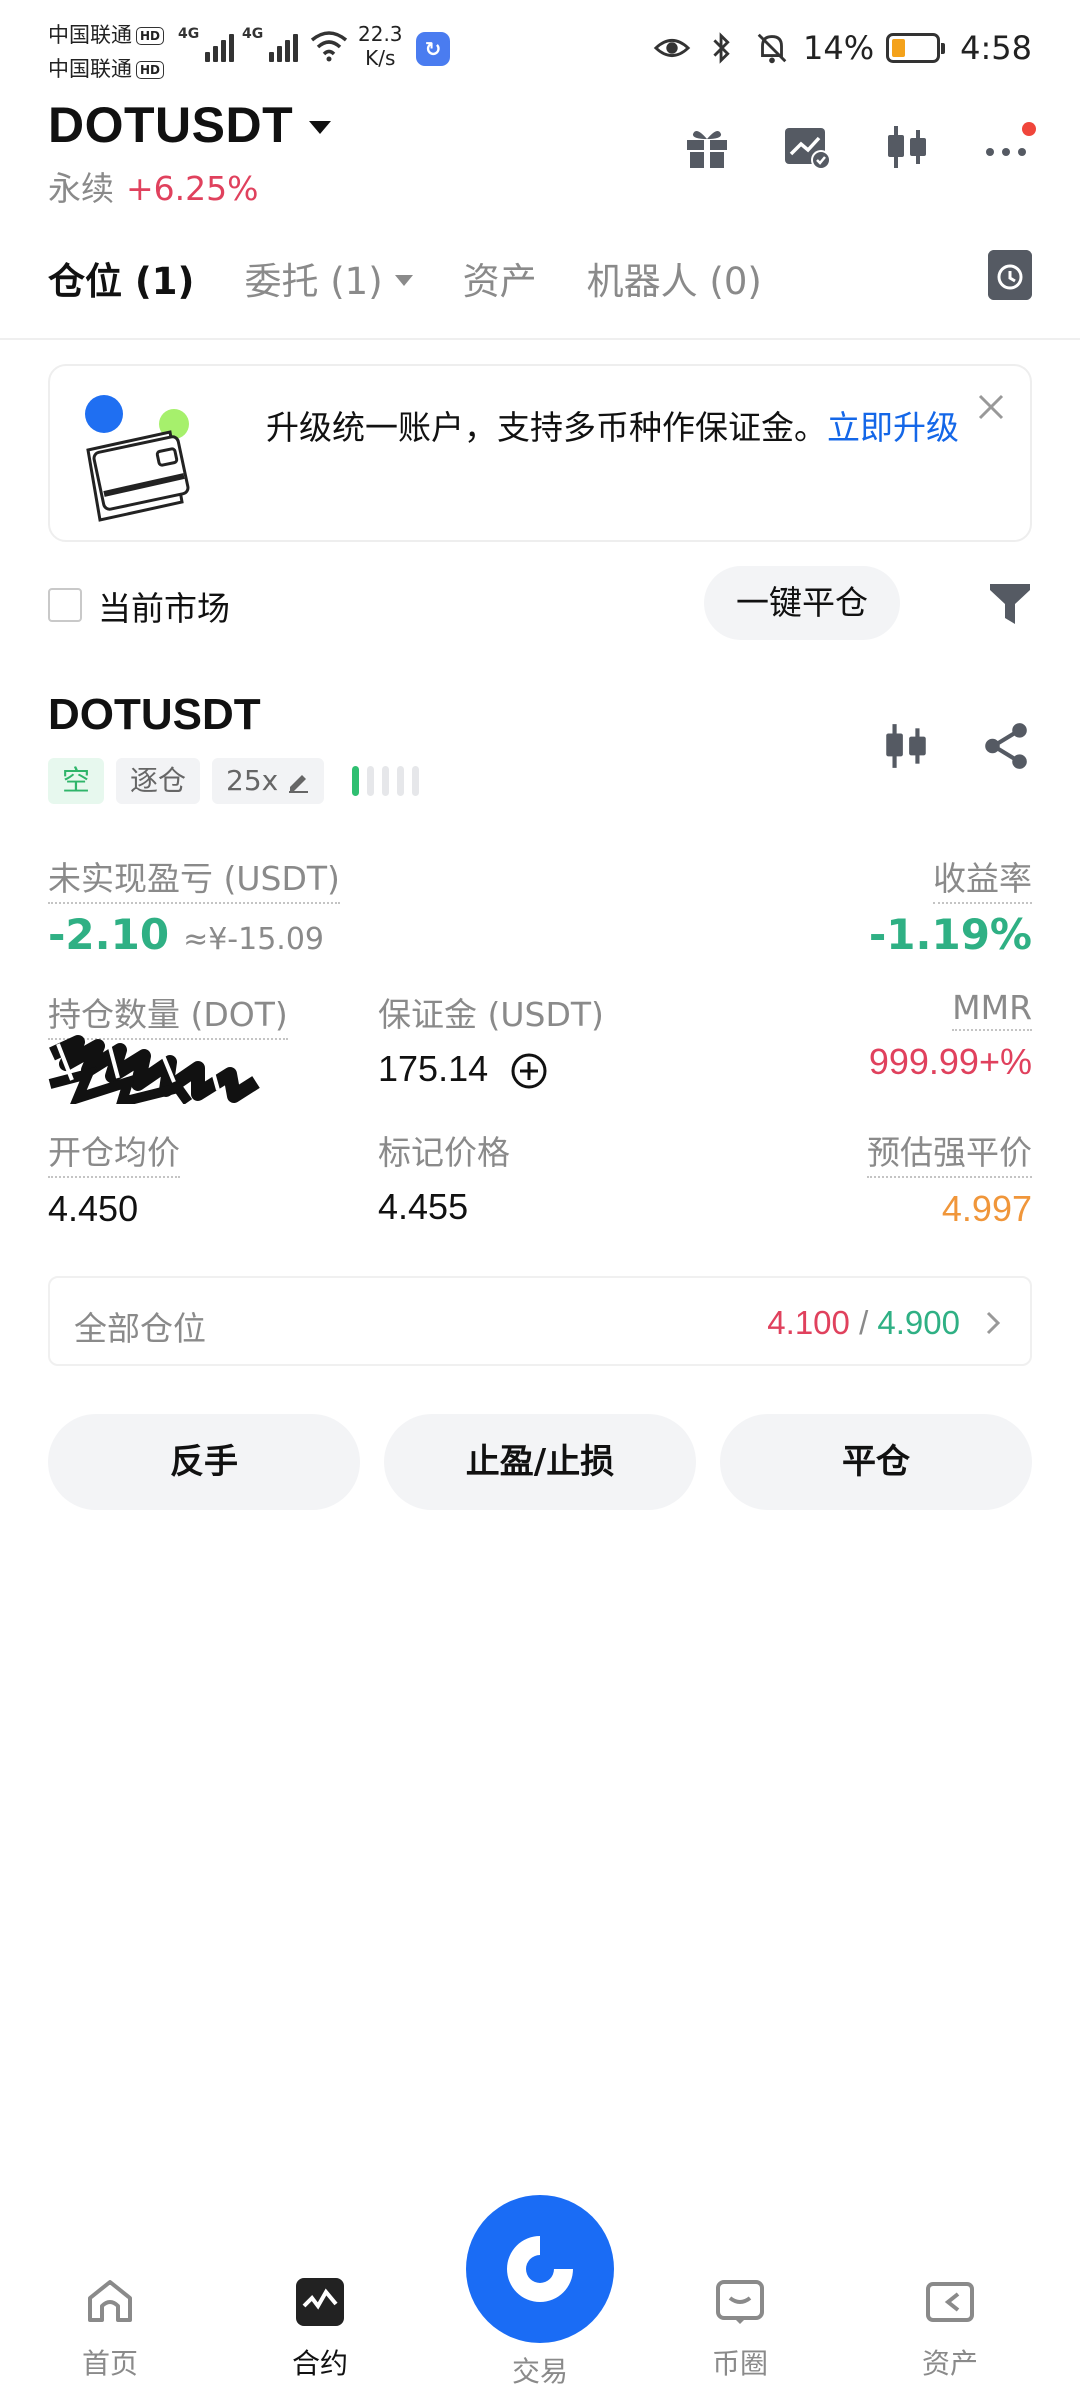 This screenshot has width=1080, height=2400. Describe the element at coordinates (1010, 604) in the screenshot. I see `filter-icon` at that location.